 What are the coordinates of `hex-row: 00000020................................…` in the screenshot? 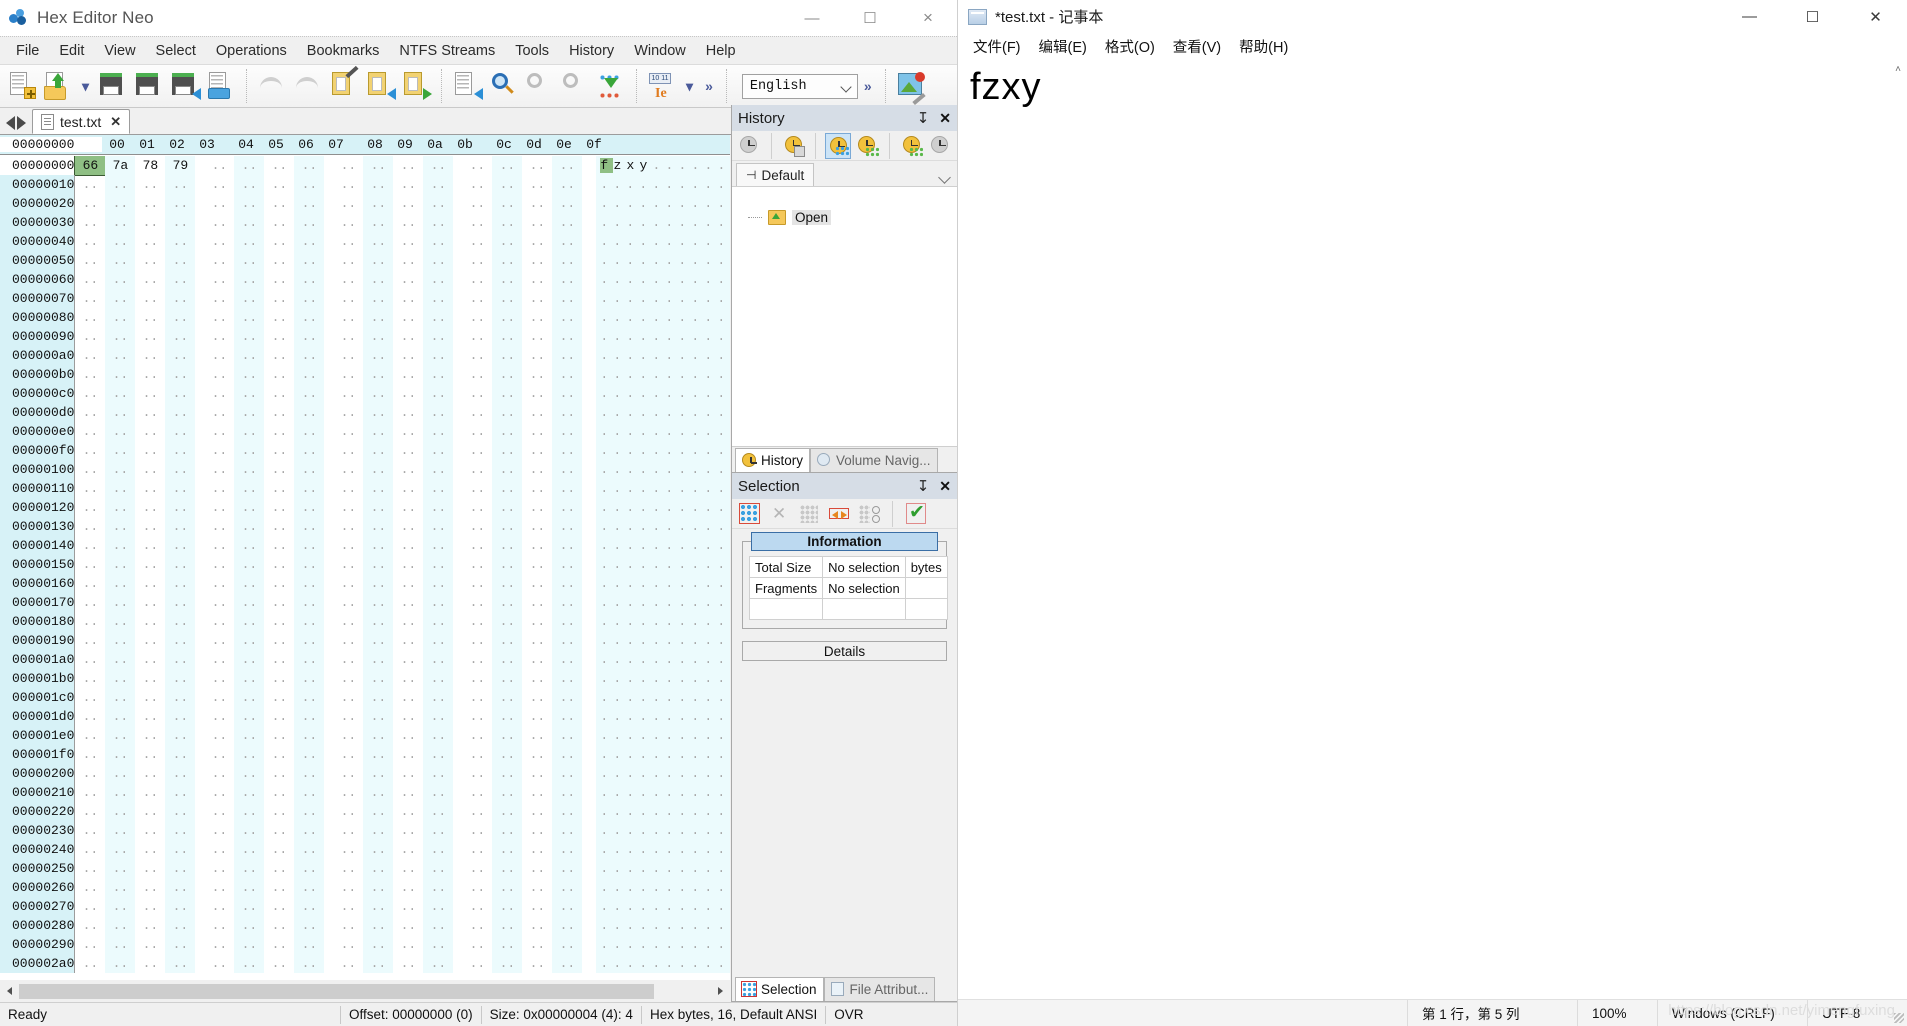 It's located at (365, 203).